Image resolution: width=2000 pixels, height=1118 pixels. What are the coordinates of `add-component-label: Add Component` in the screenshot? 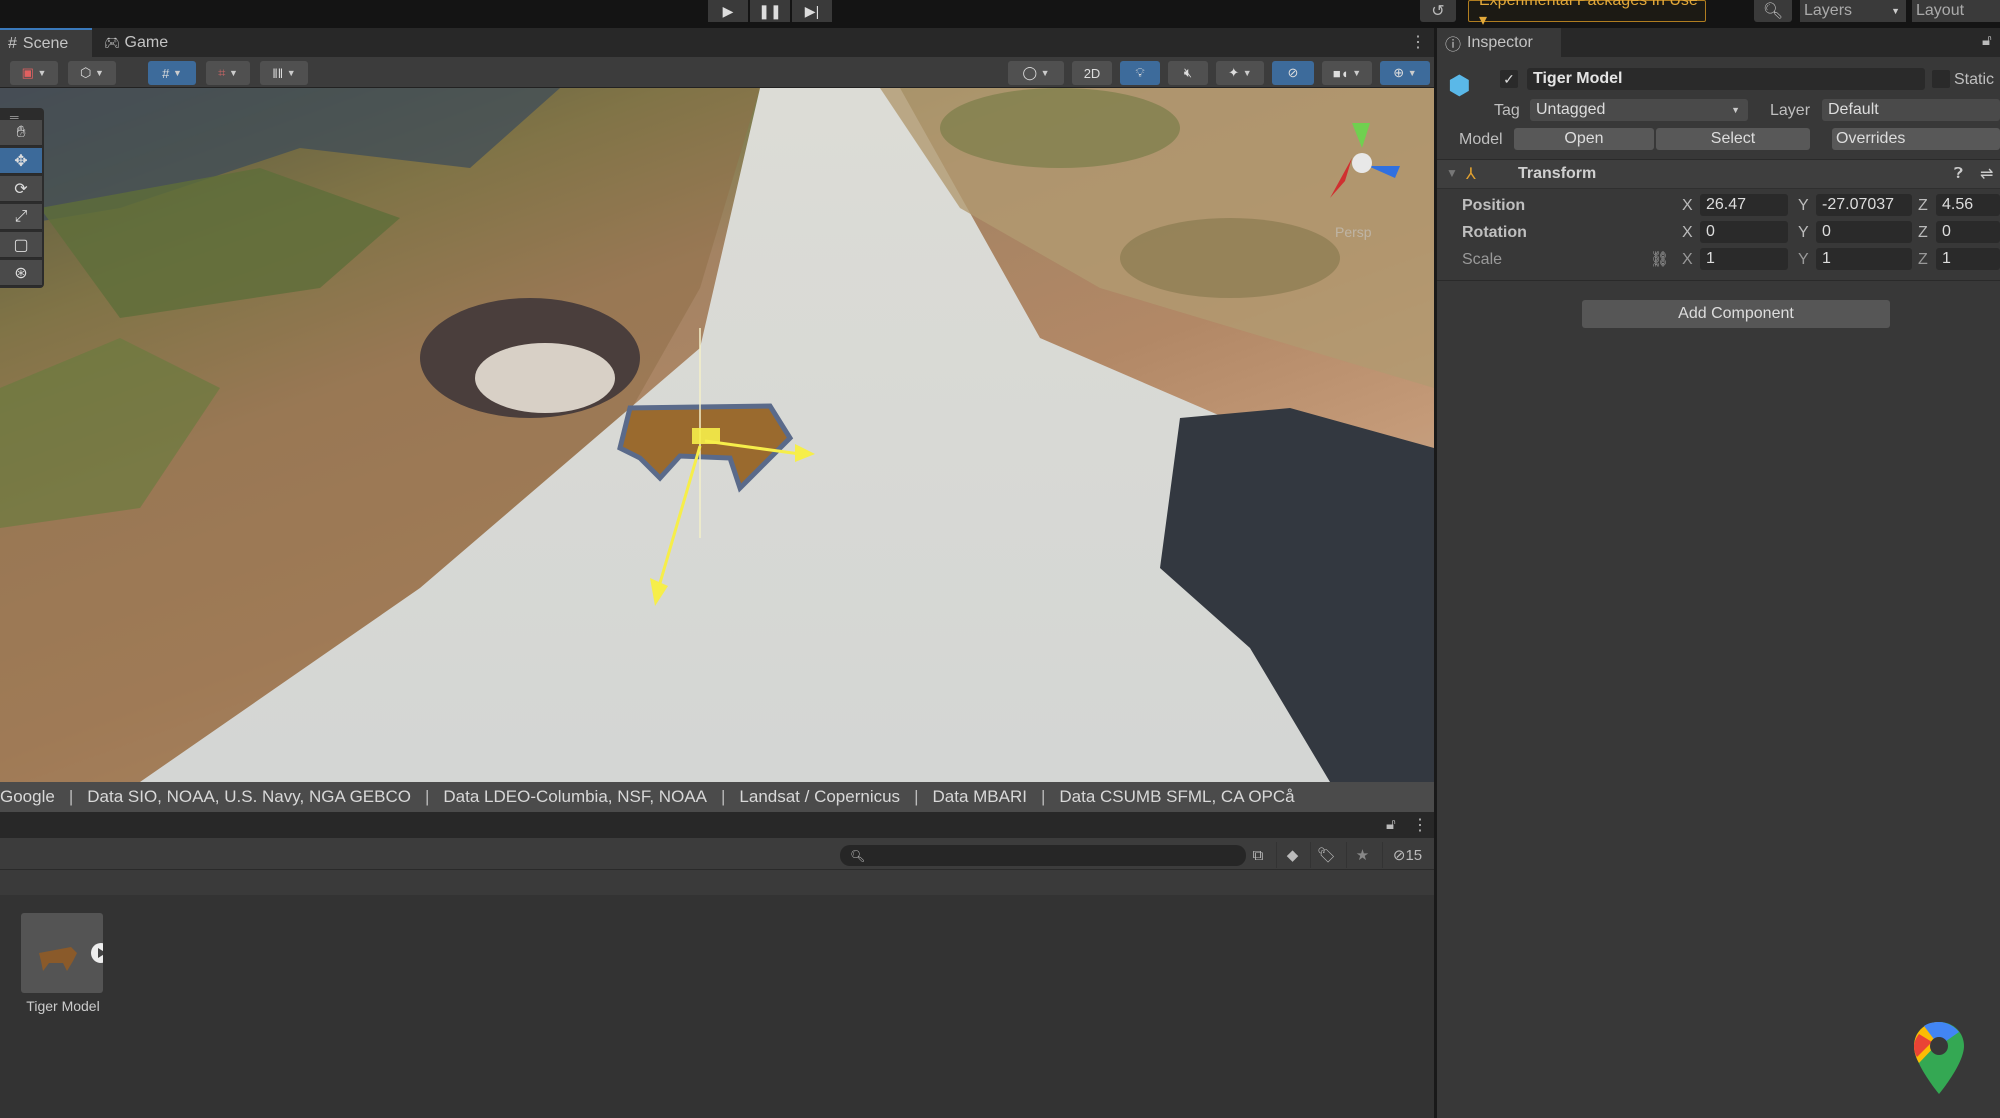 It's located at (1736, 313).